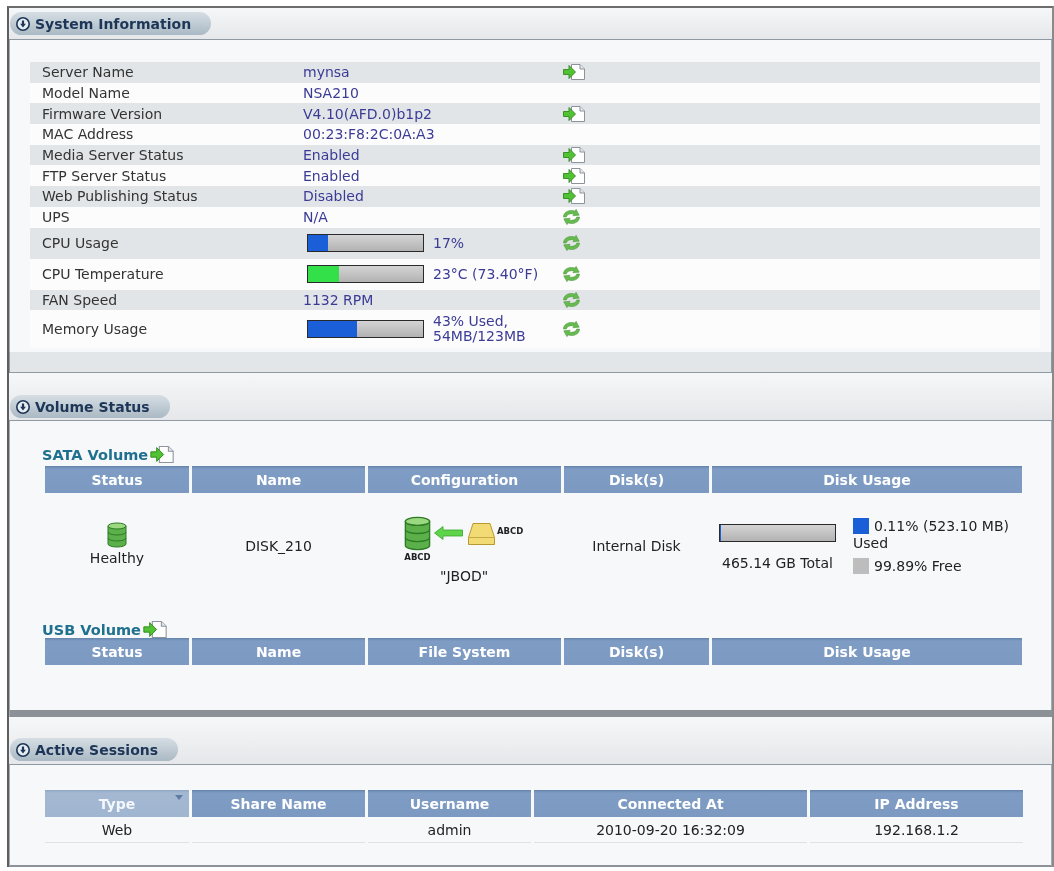 Image resolution: width=1054 pixels, height=871 pixels. I want to click on field-value: 00:23:F8:2C:0A:A3, so click(369, 134).